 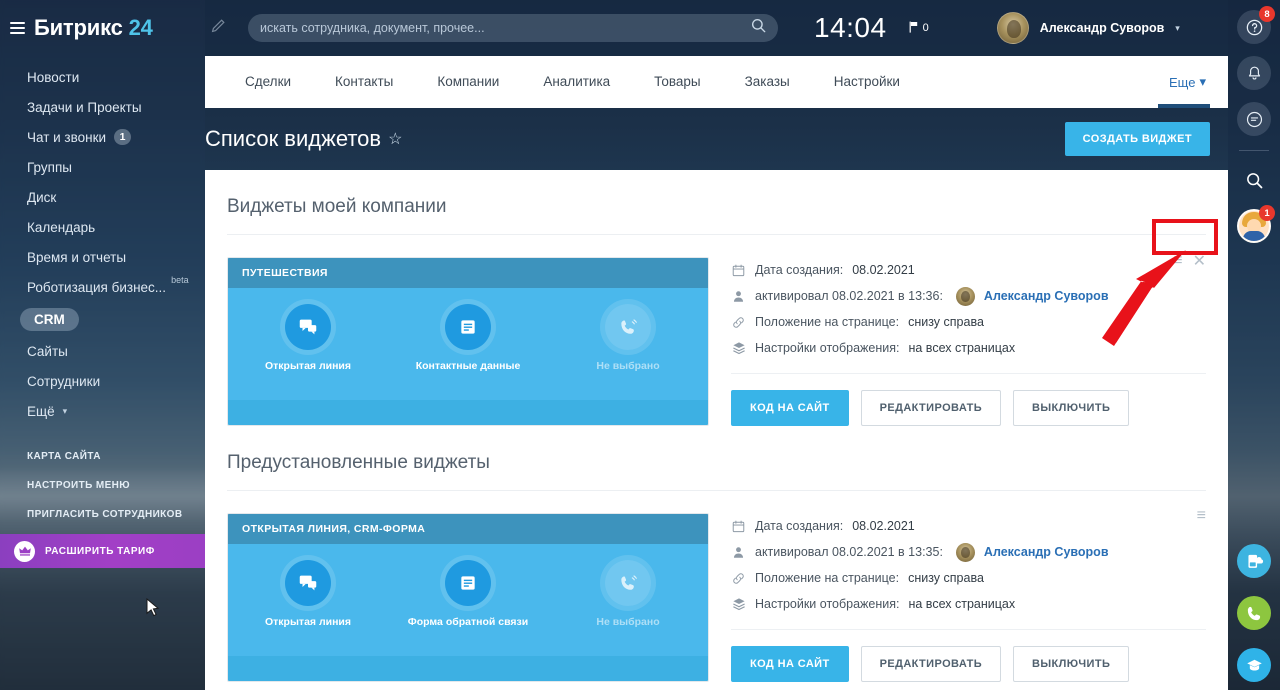 I want to click on tab-more: Еще ▾, so click(x=1187, y=82).